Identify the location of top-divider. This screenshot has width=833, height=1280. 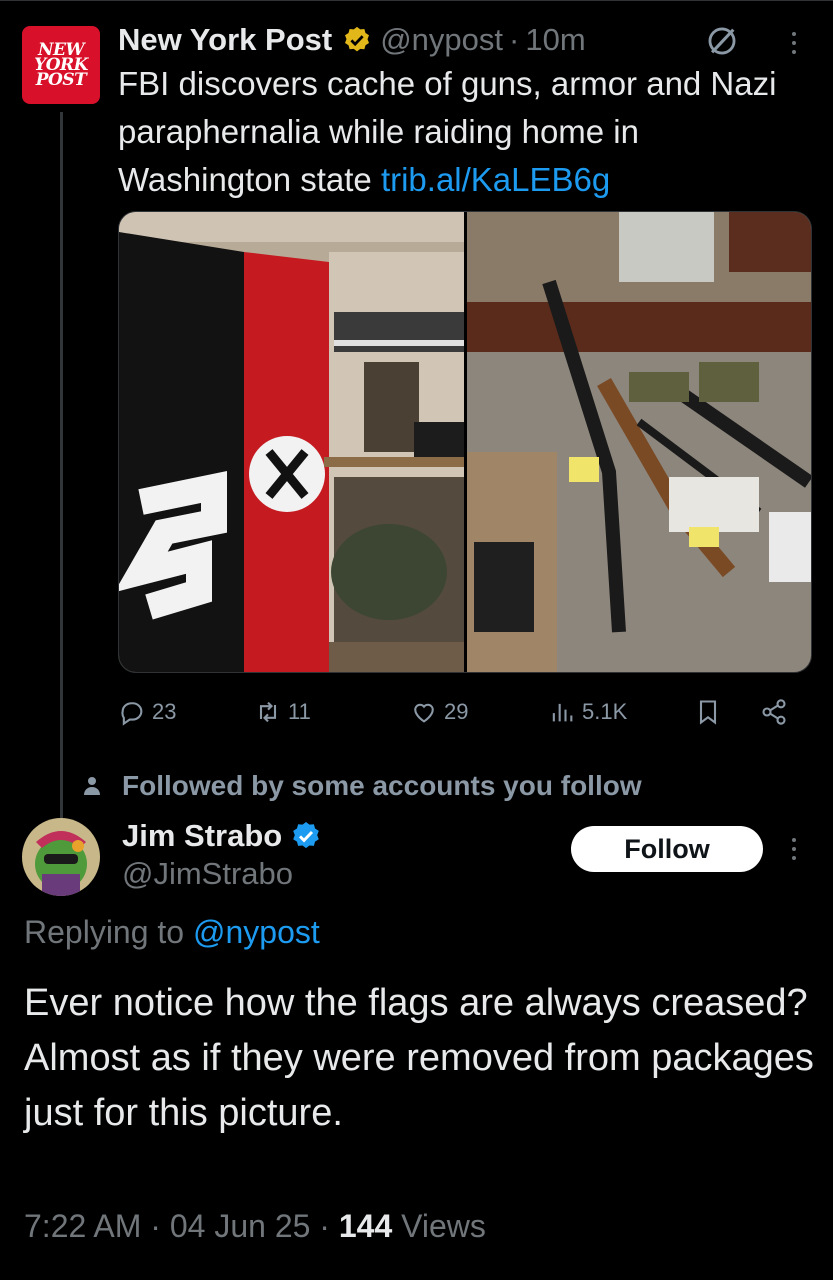
(416, 0).